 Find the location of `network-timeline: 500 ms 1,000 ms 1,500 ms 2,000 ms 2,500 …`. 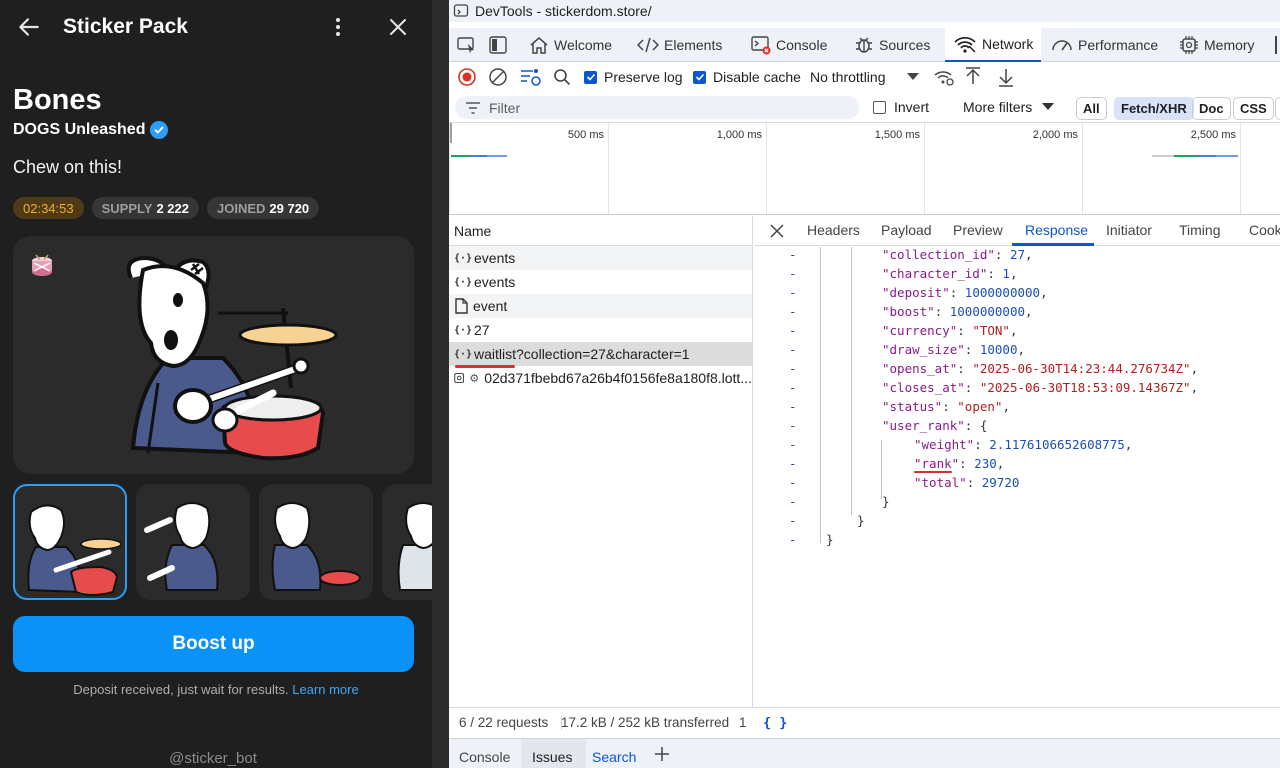

network-timeline: 500 ms 1,000 ms 1,500 ms 2,000 ms 2,500 … is located at coordinates (864, 169).